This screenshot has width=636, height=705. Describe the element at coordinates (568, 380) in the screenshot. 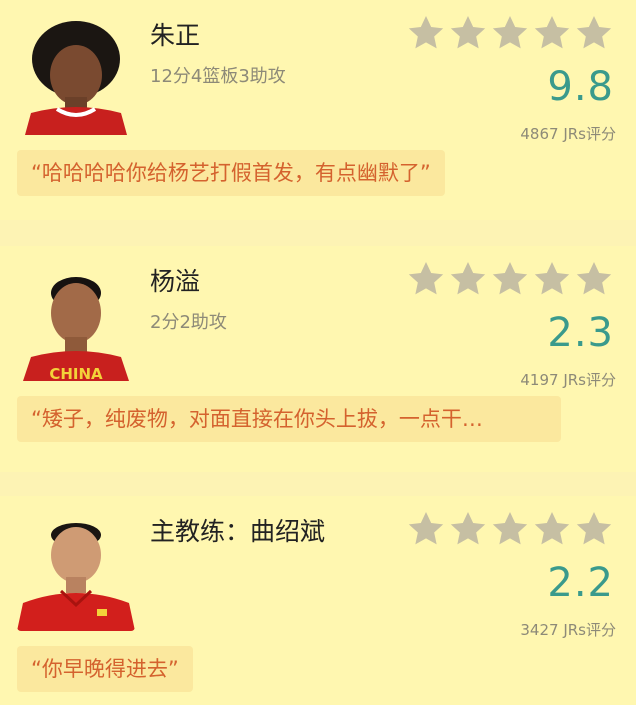

I see `vote-count: 4197 JRs评分` at that location.